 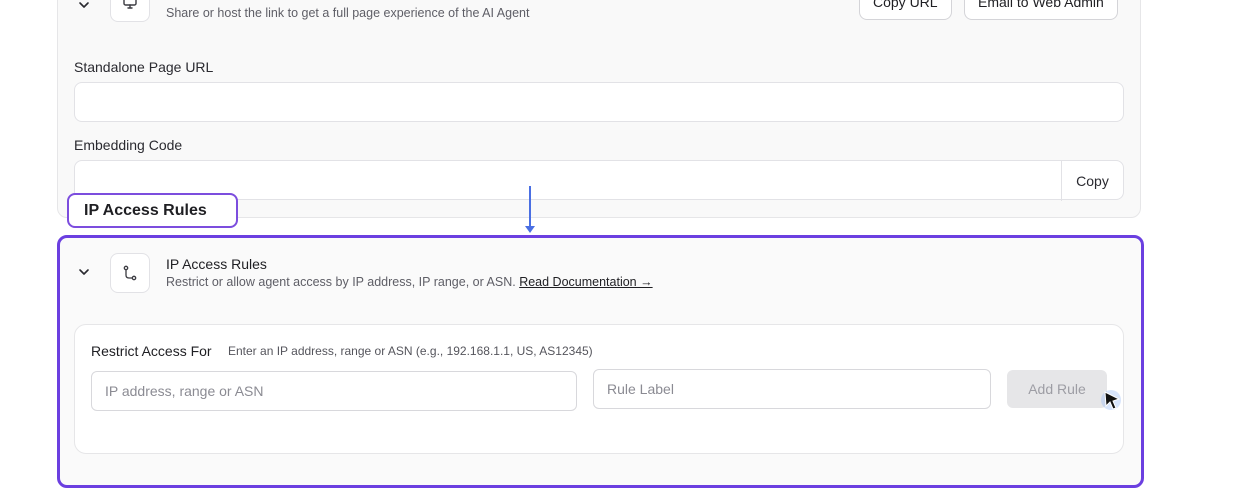 What do you see at coordinates (1057, 389) in the screenshot?
I see `add-rule-button: Add Rule` at bounding box center [1057, 389].